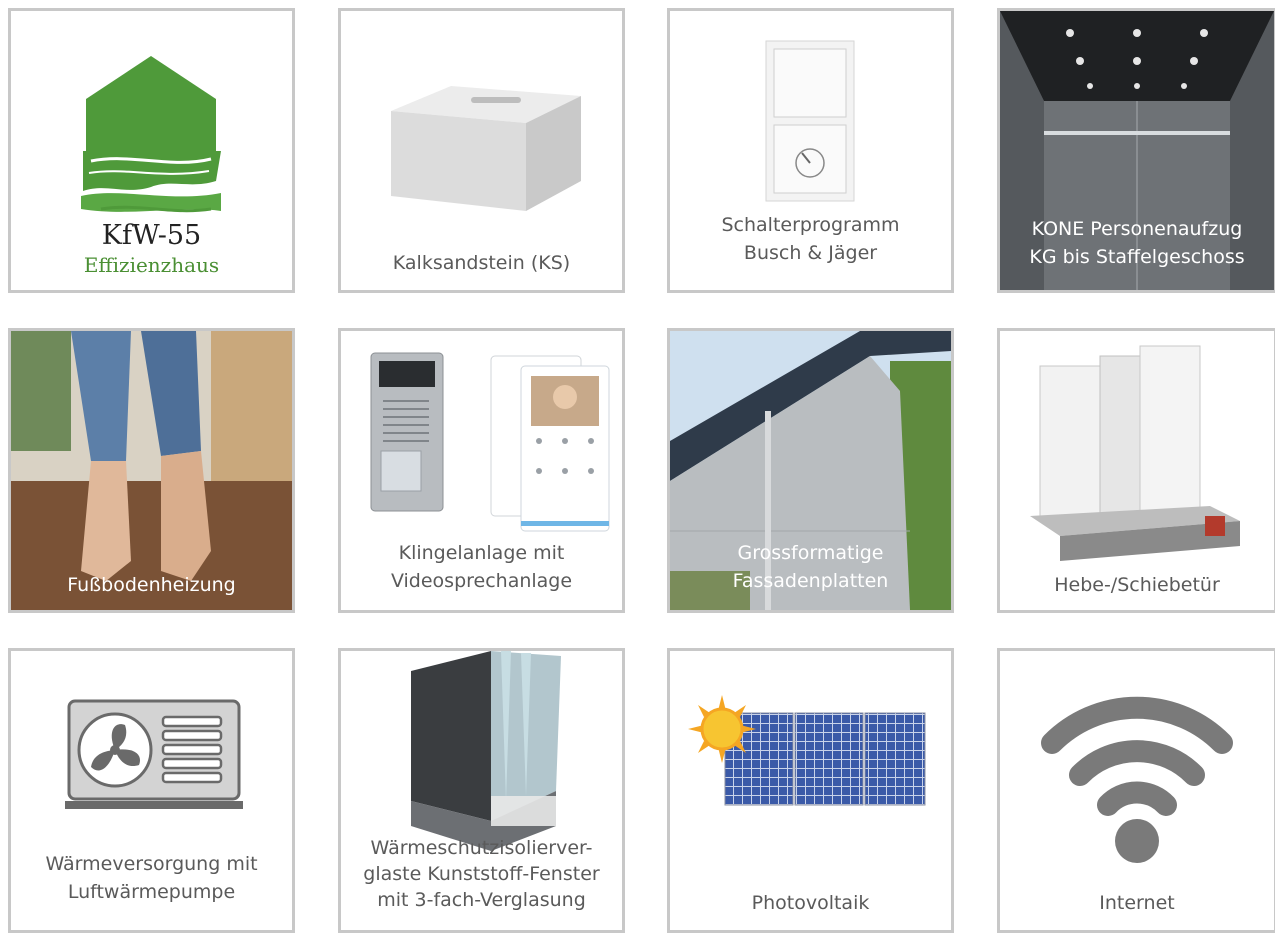  I want to click on tile-kfw-55: KfW-55 Effizienzhaus, so click(151, 150).